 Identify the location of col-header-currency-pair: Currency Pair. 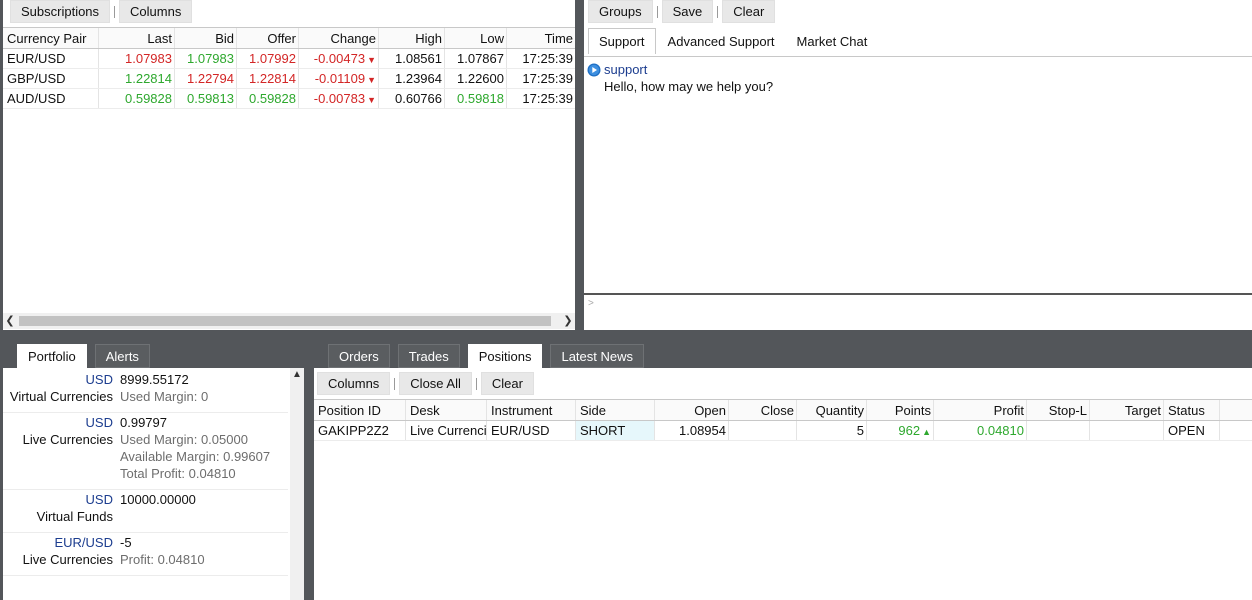
(51, 38).